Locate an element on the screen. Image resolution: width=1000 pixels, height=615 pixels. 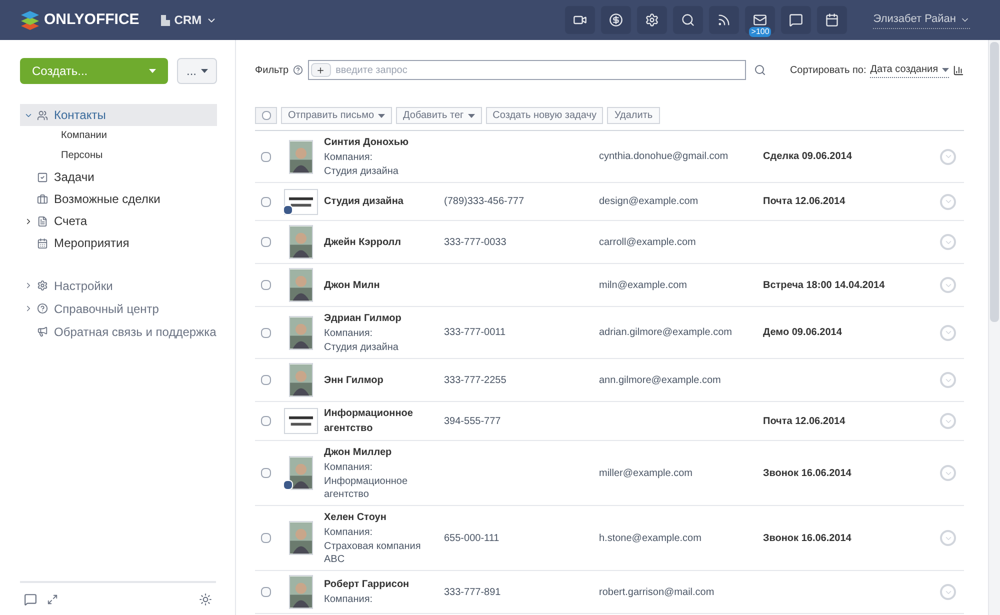
nav-item: Обратная связь и поддержка is located at coordinates (135, 331).